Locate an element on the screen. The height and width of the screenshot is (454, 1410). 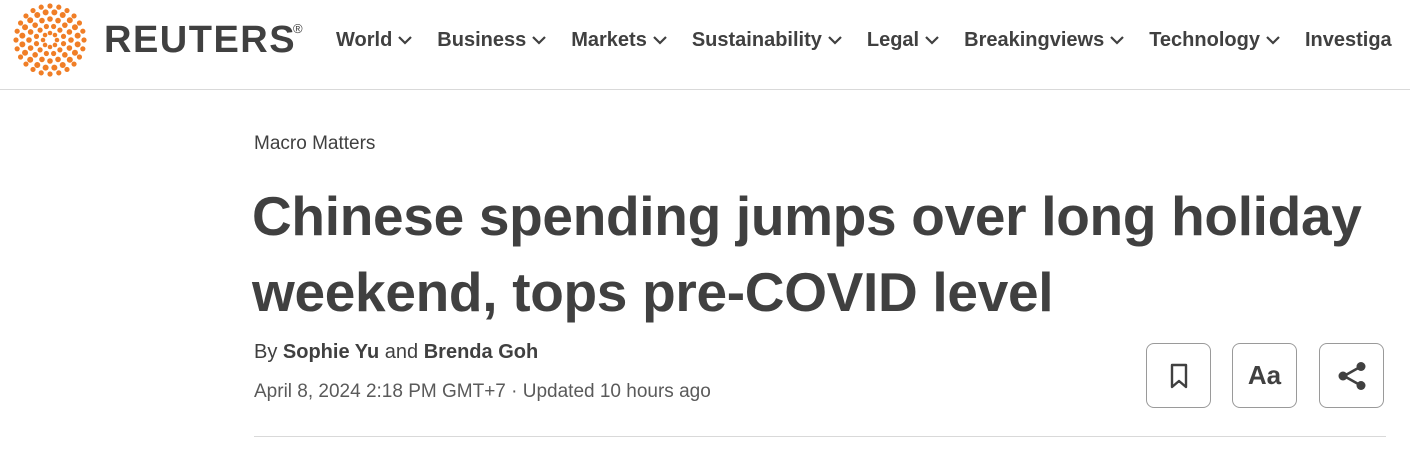
nav-item-label: Markets is located at coordinates (609, 39).